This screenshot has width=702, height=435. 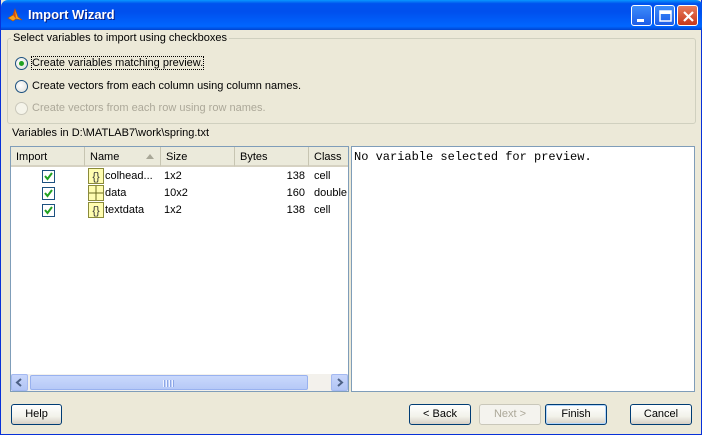 I want to click on variable-class: double, so click(x=331, y=193).